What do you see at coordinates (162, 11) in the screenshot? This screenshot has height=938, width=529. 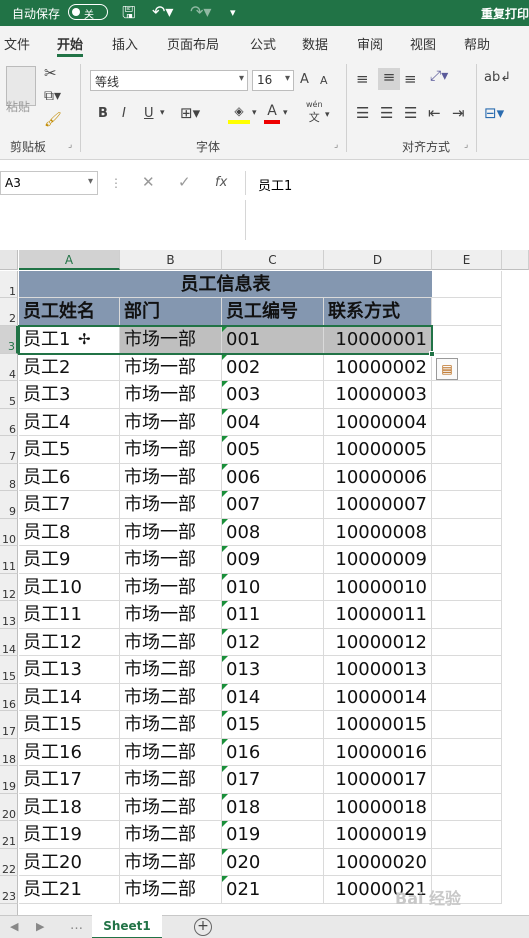 I see `undo-icon: ↶▾` at bounding box center [162, 11].